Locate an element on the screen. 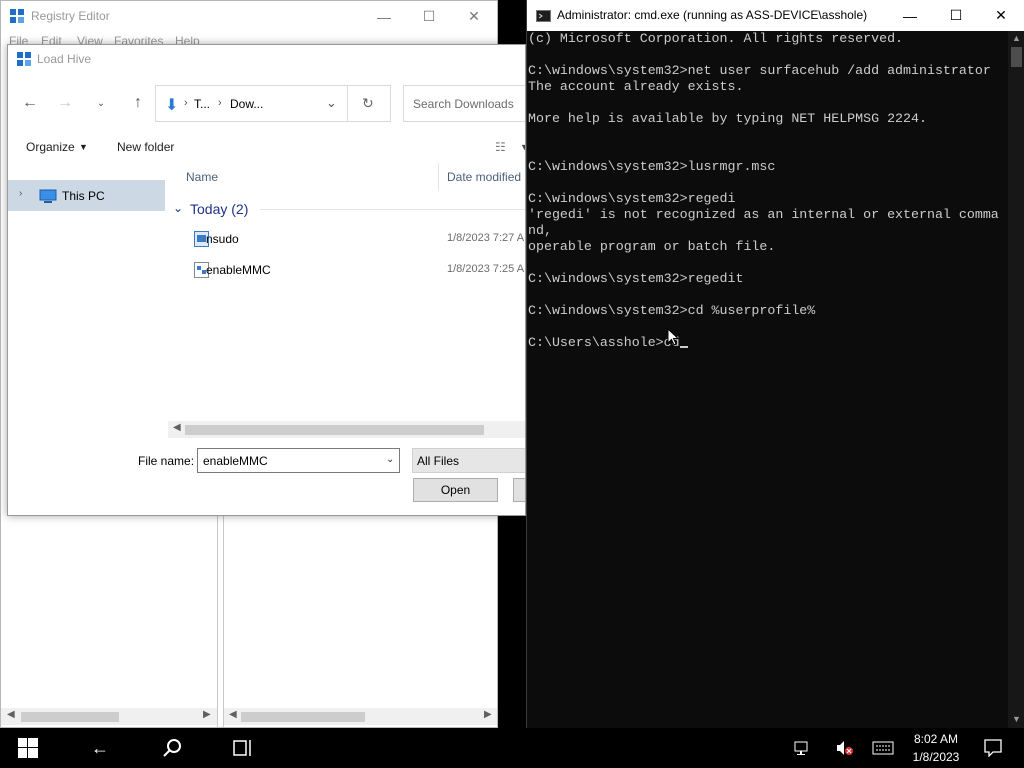 This screenshot has height=768, width=1024. file-name-input: enableMMC ⌄ is located at coordinates (298, 460).